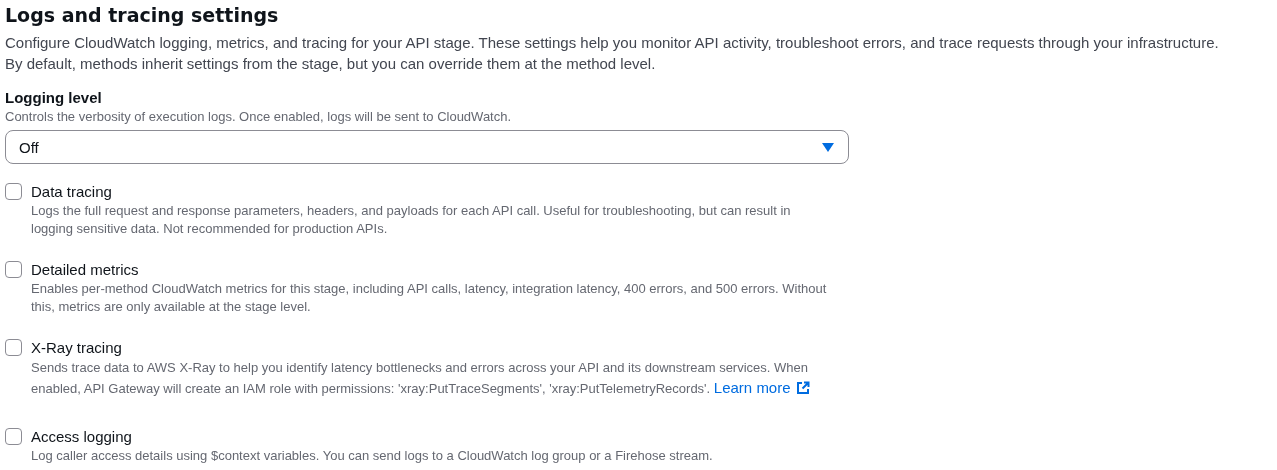 The width and height of the screenshot is (1277, 470). Describe the element at coordinates (142, 15) in the screenshot. I see `section-title: Logs and tracing settings` at that location.